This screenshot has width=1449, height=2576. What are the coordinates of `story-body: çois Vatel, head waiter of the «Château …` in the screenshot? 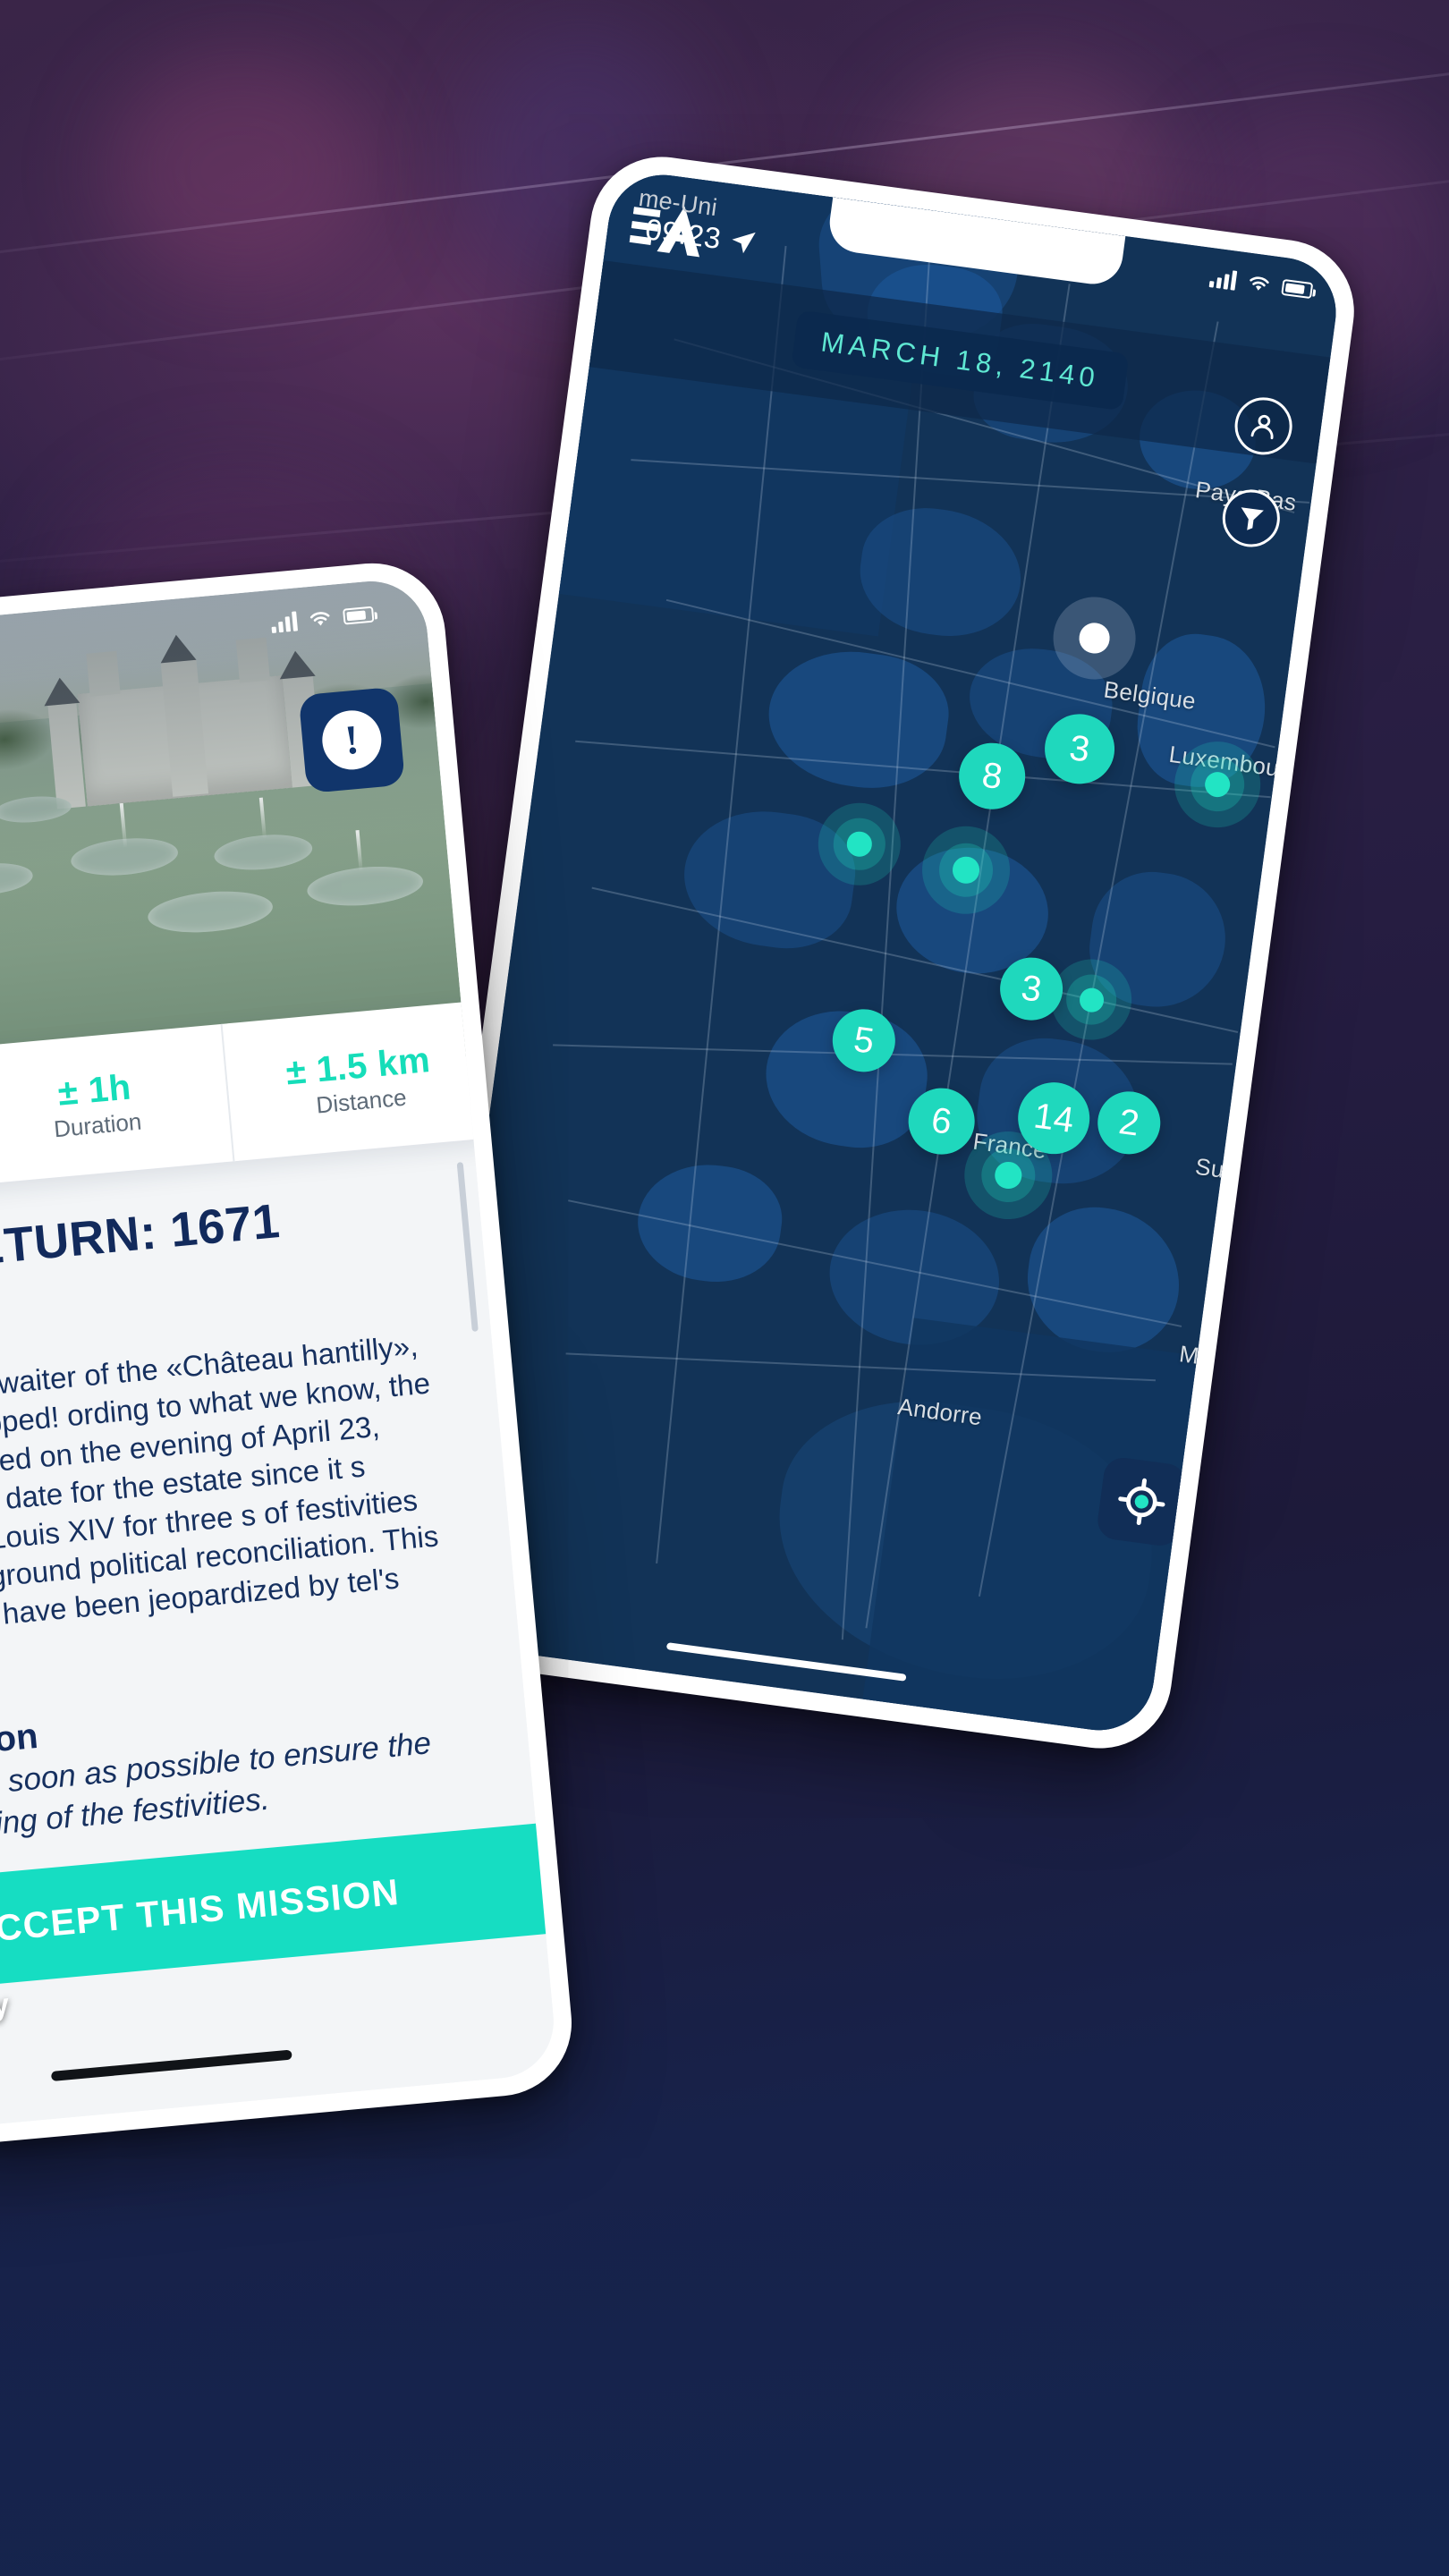 It's located at (220, 1488).